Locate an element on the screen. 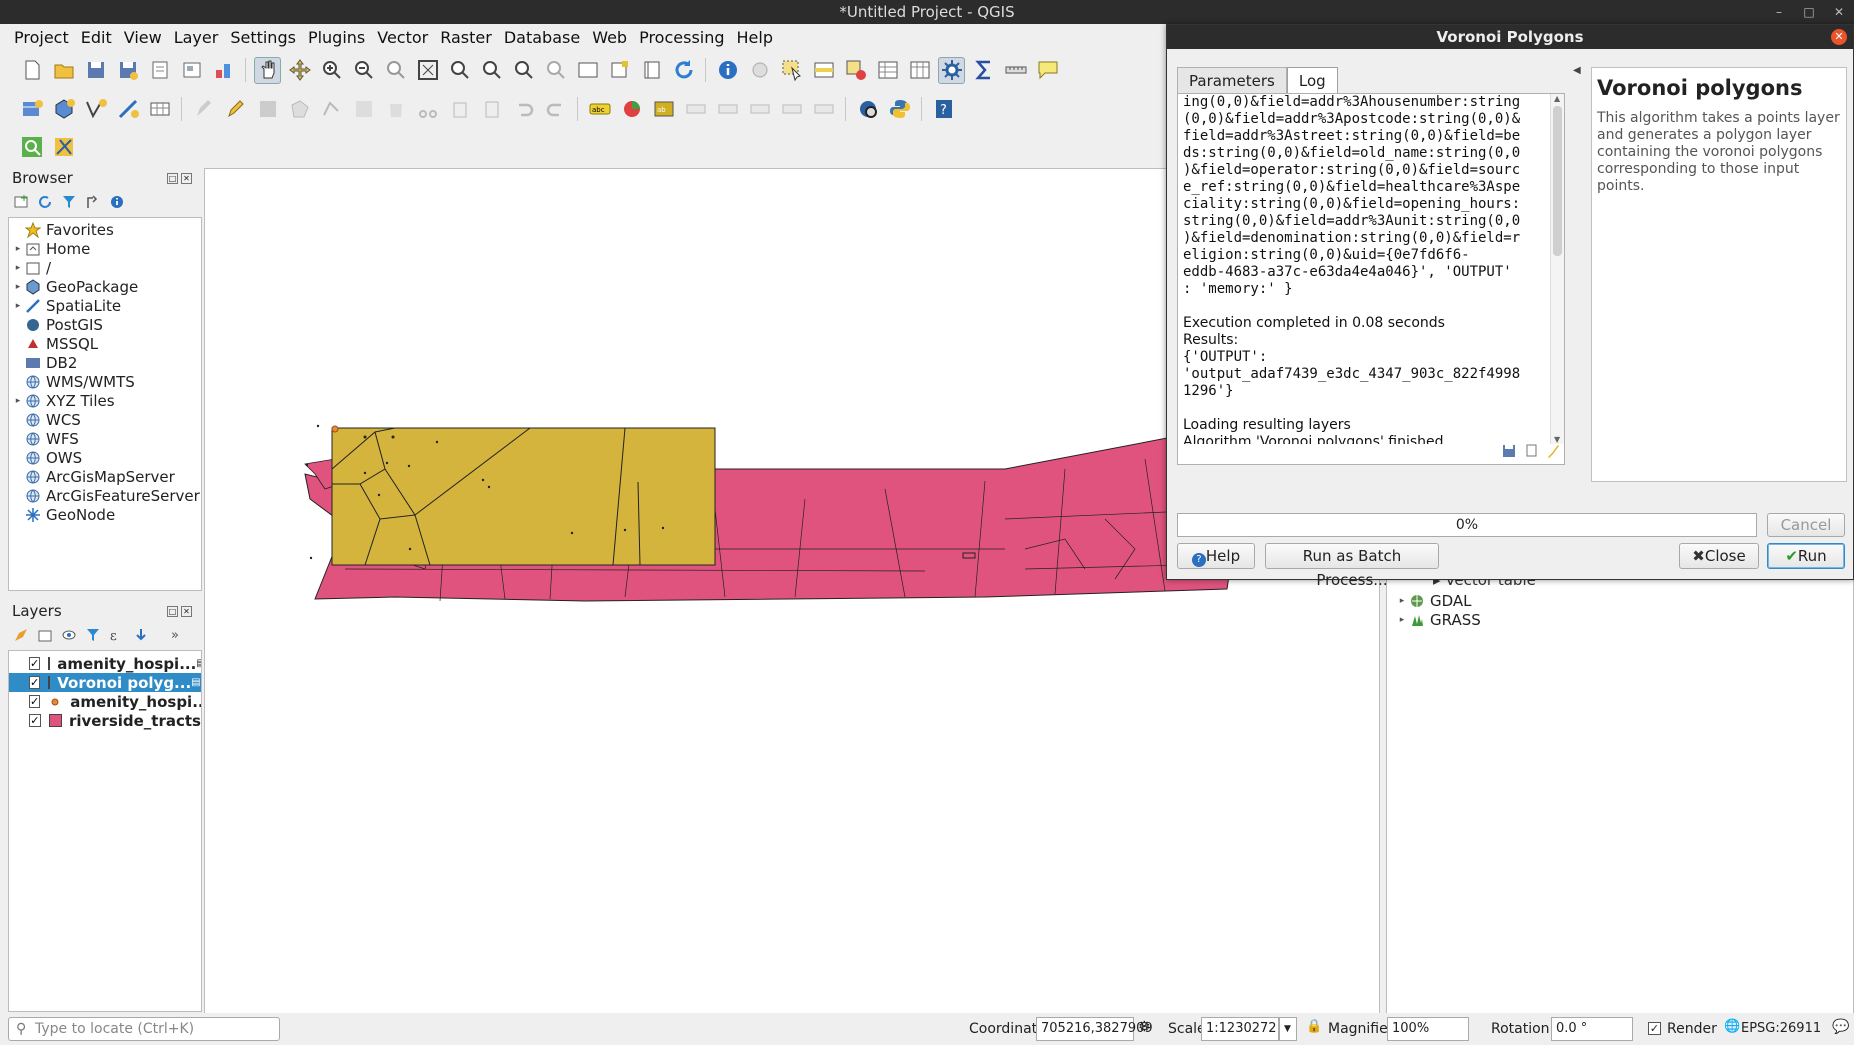  zoom-in-icon is located at coordinates (331, 70).